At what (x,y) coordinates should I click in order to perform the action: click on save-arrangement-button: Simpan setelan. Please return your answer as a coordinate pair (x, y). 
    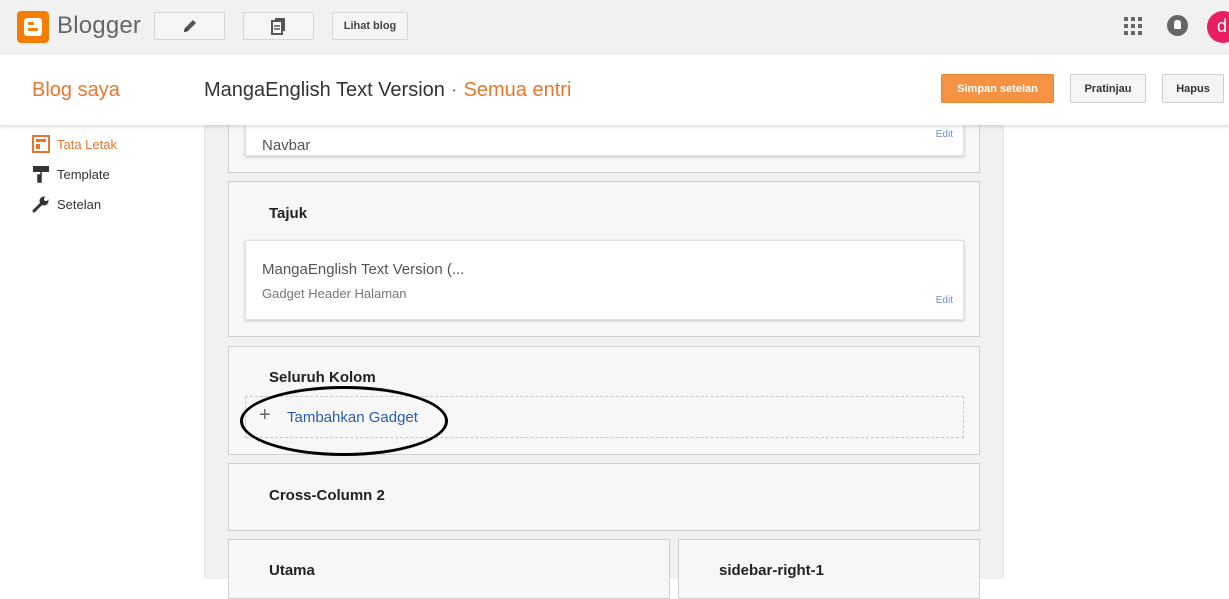
    Looking at the image, I should click on (997, 88).